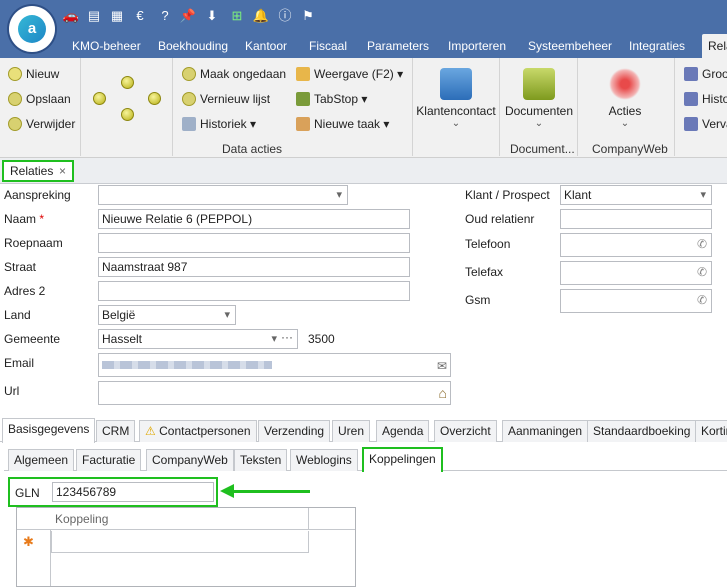  I want to click on tab-weblogins: Weblogins, so click(324, 460).